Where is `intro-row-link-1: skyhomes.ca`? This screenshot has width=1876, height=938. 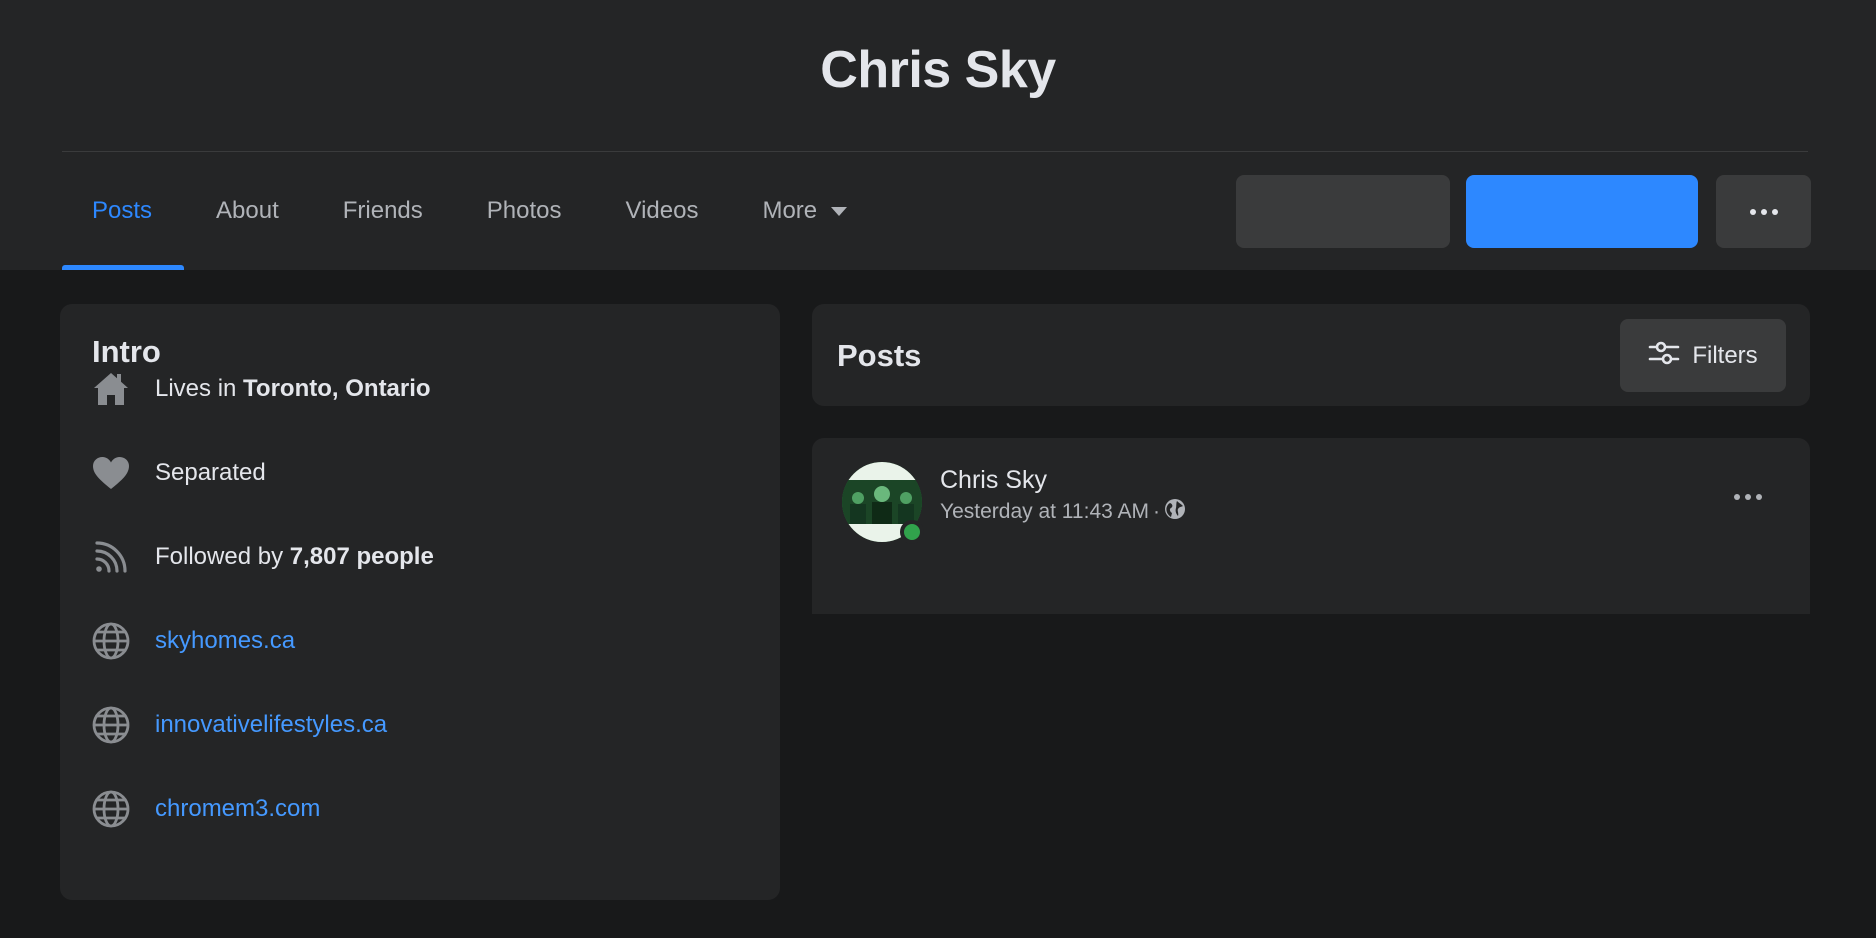
intro-row-link-1: skyhomes.ca is located at coordinates (192, 641).